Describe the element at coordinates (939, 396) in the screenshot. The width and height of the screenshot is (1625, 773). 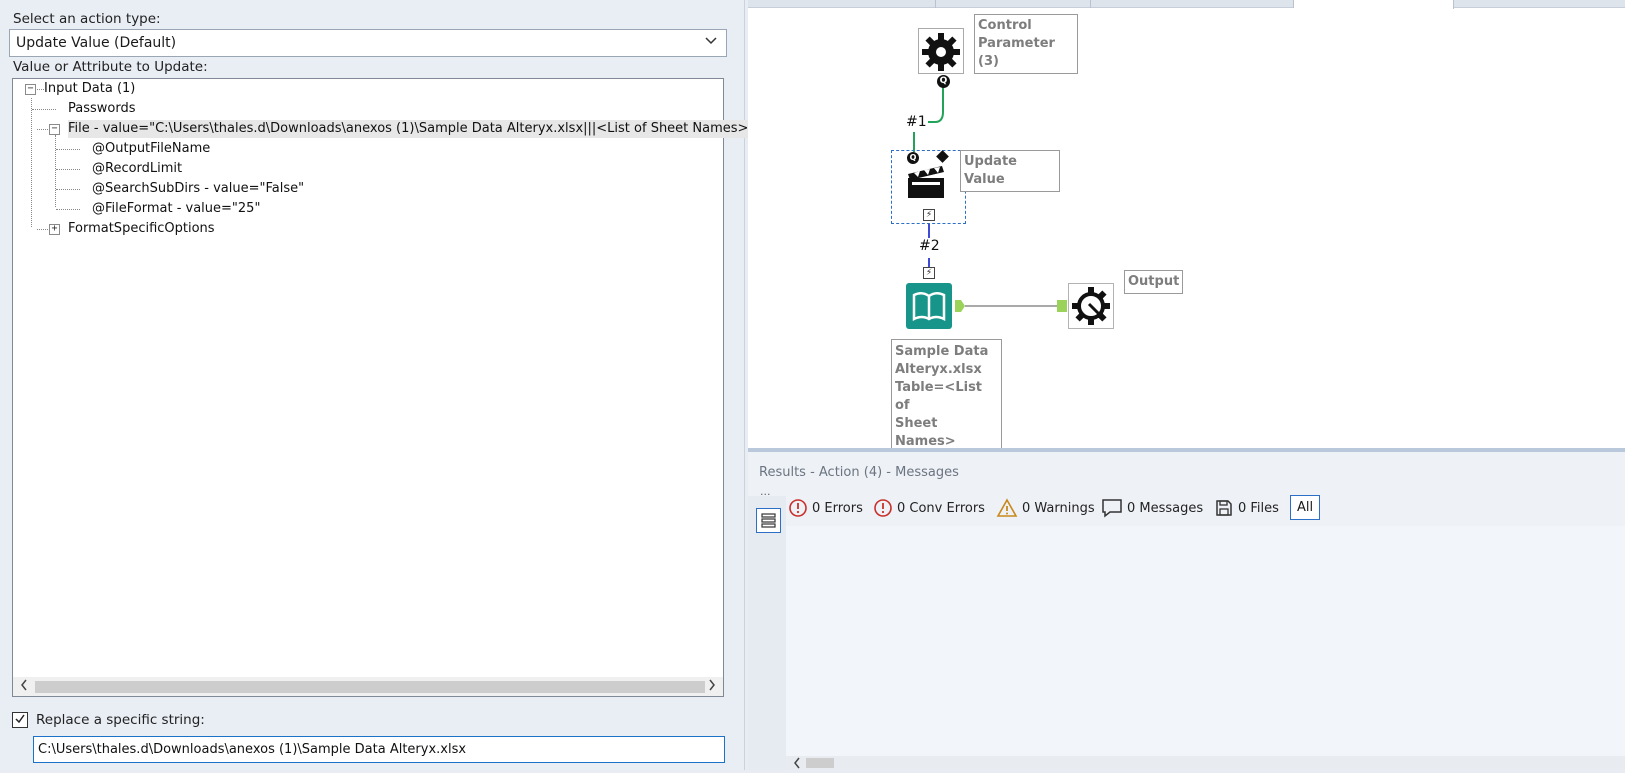
I see `input-label-line: Table=<List of` at that location.